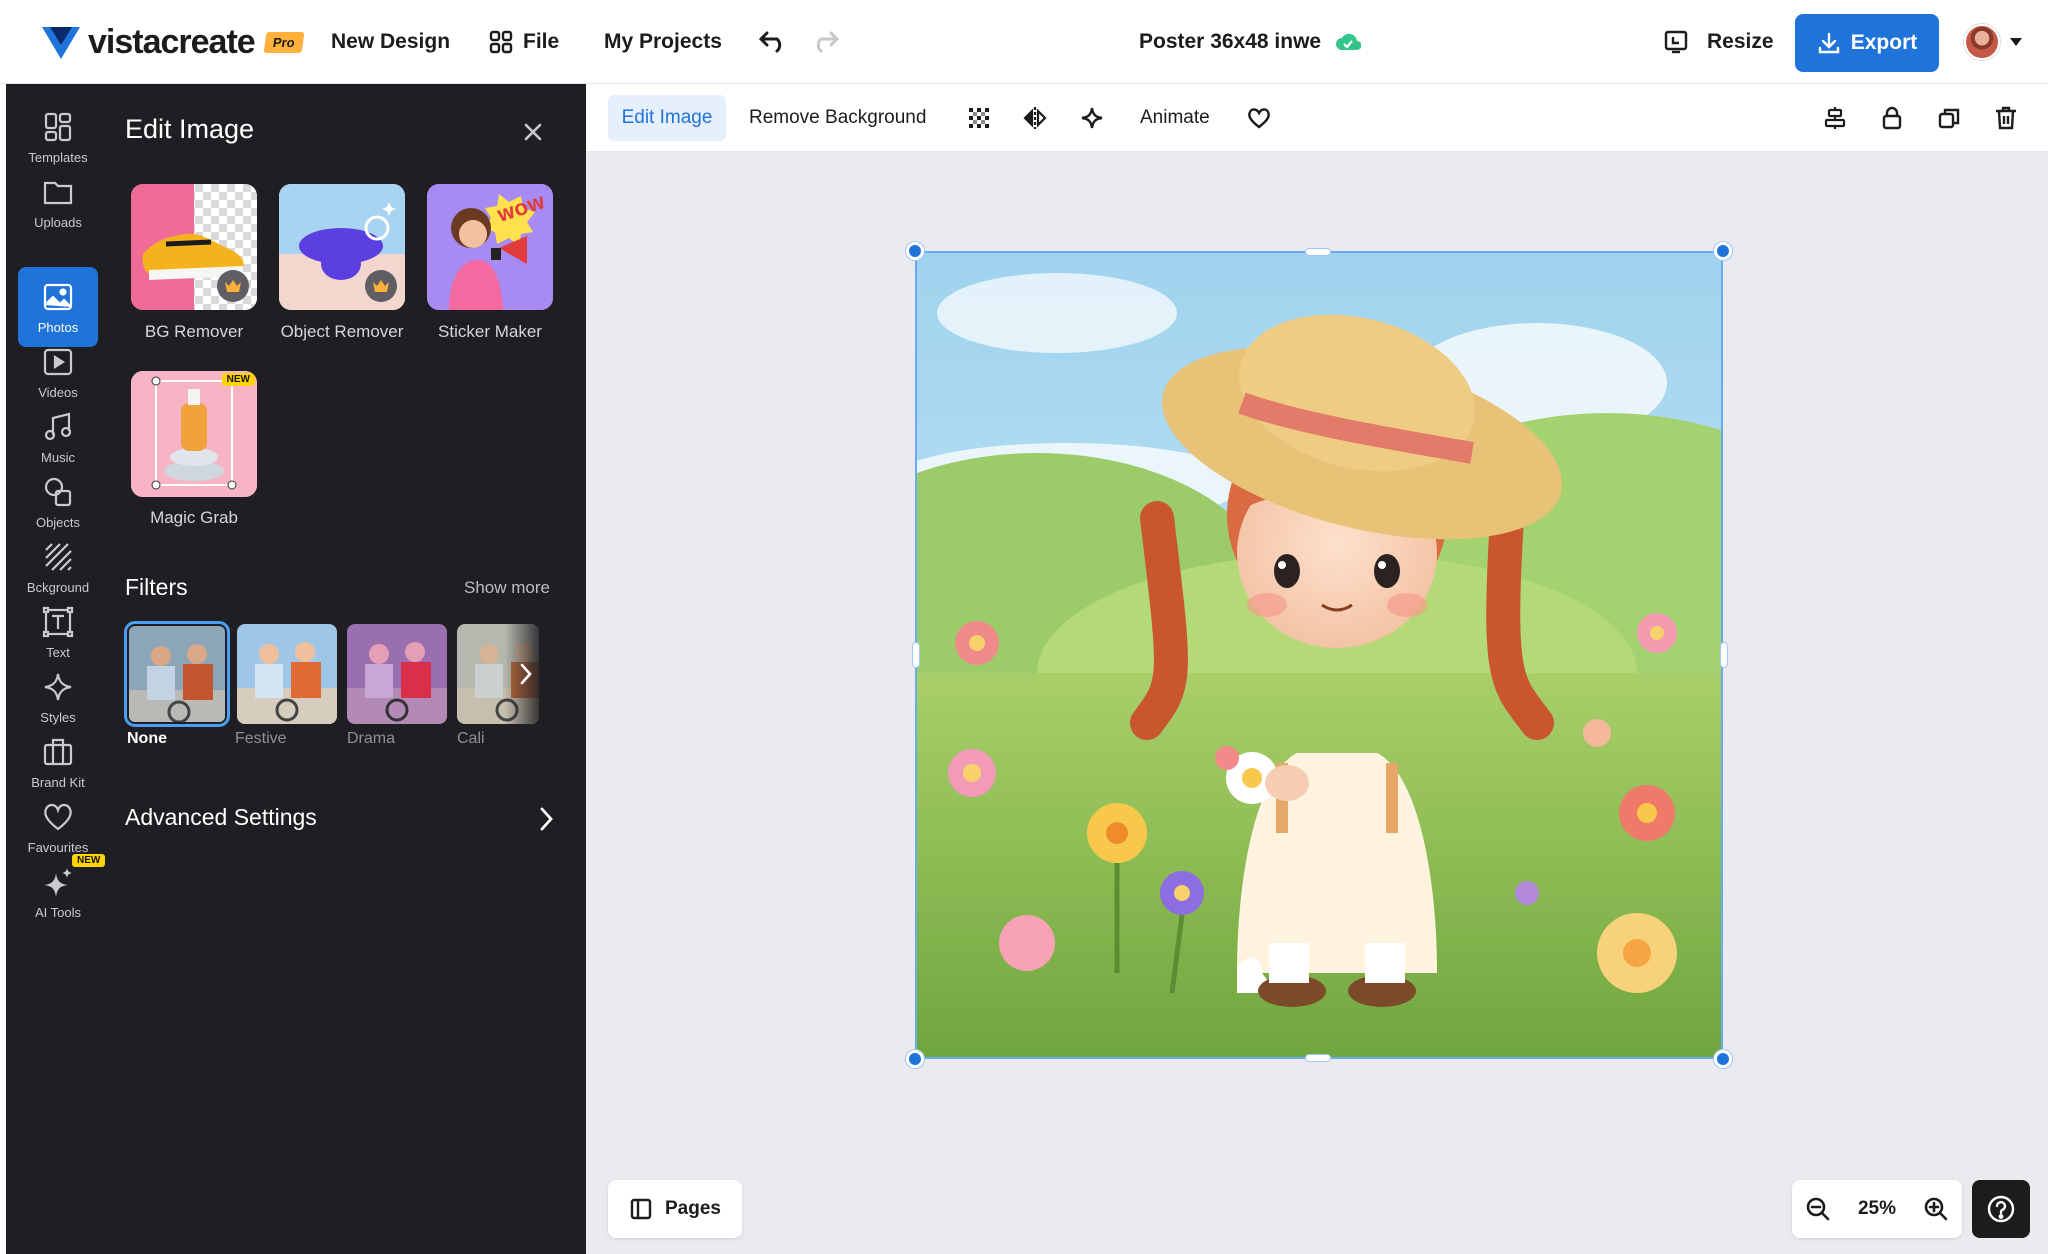 The image size is (2048, 1254). I want to click on sidebar-item-ai-tools: AI Tools NEW, so click(62, 892).